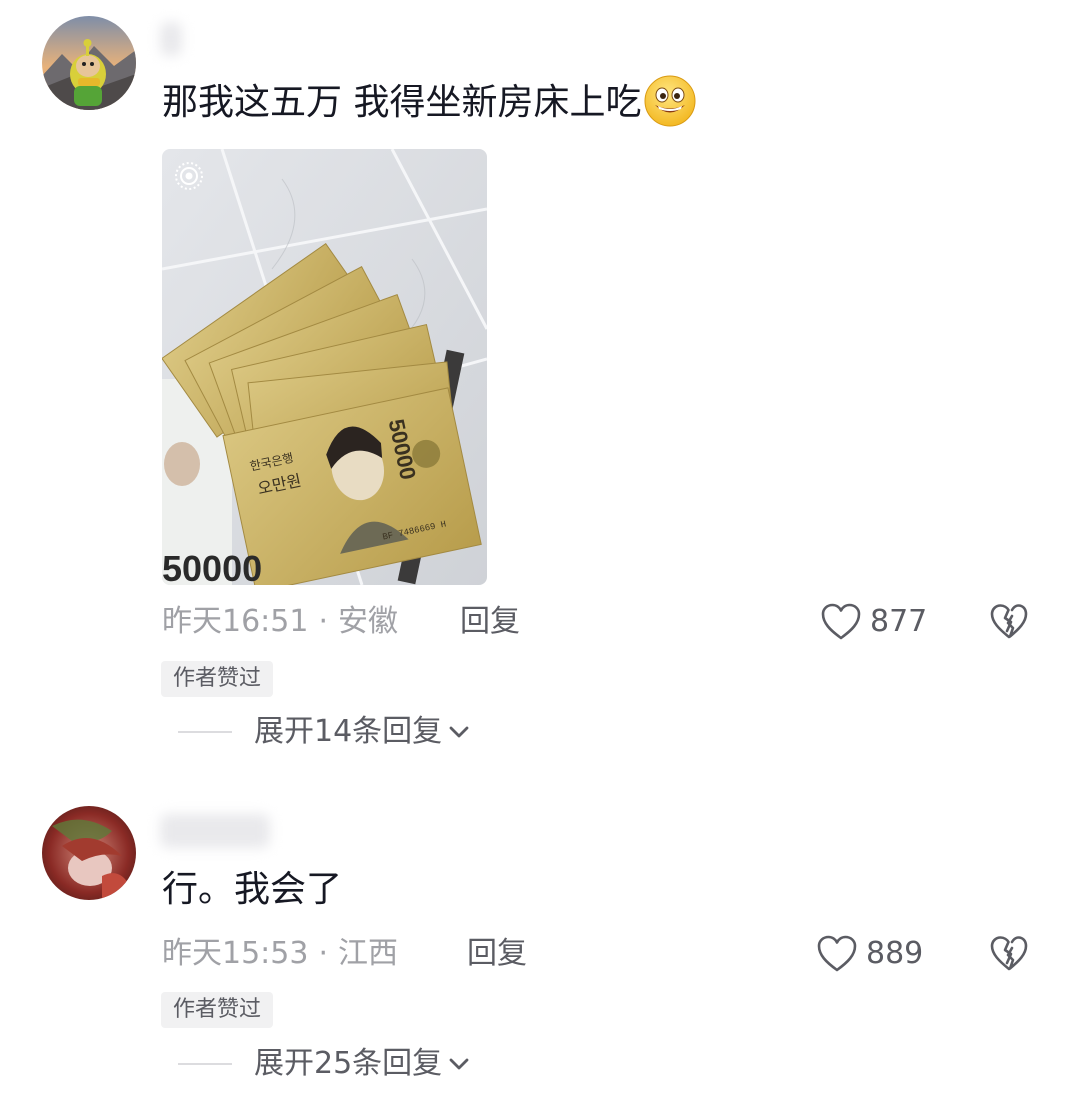  I want to click on comment-meta: 昨天16:51 · 安徽, so click(280, 622).